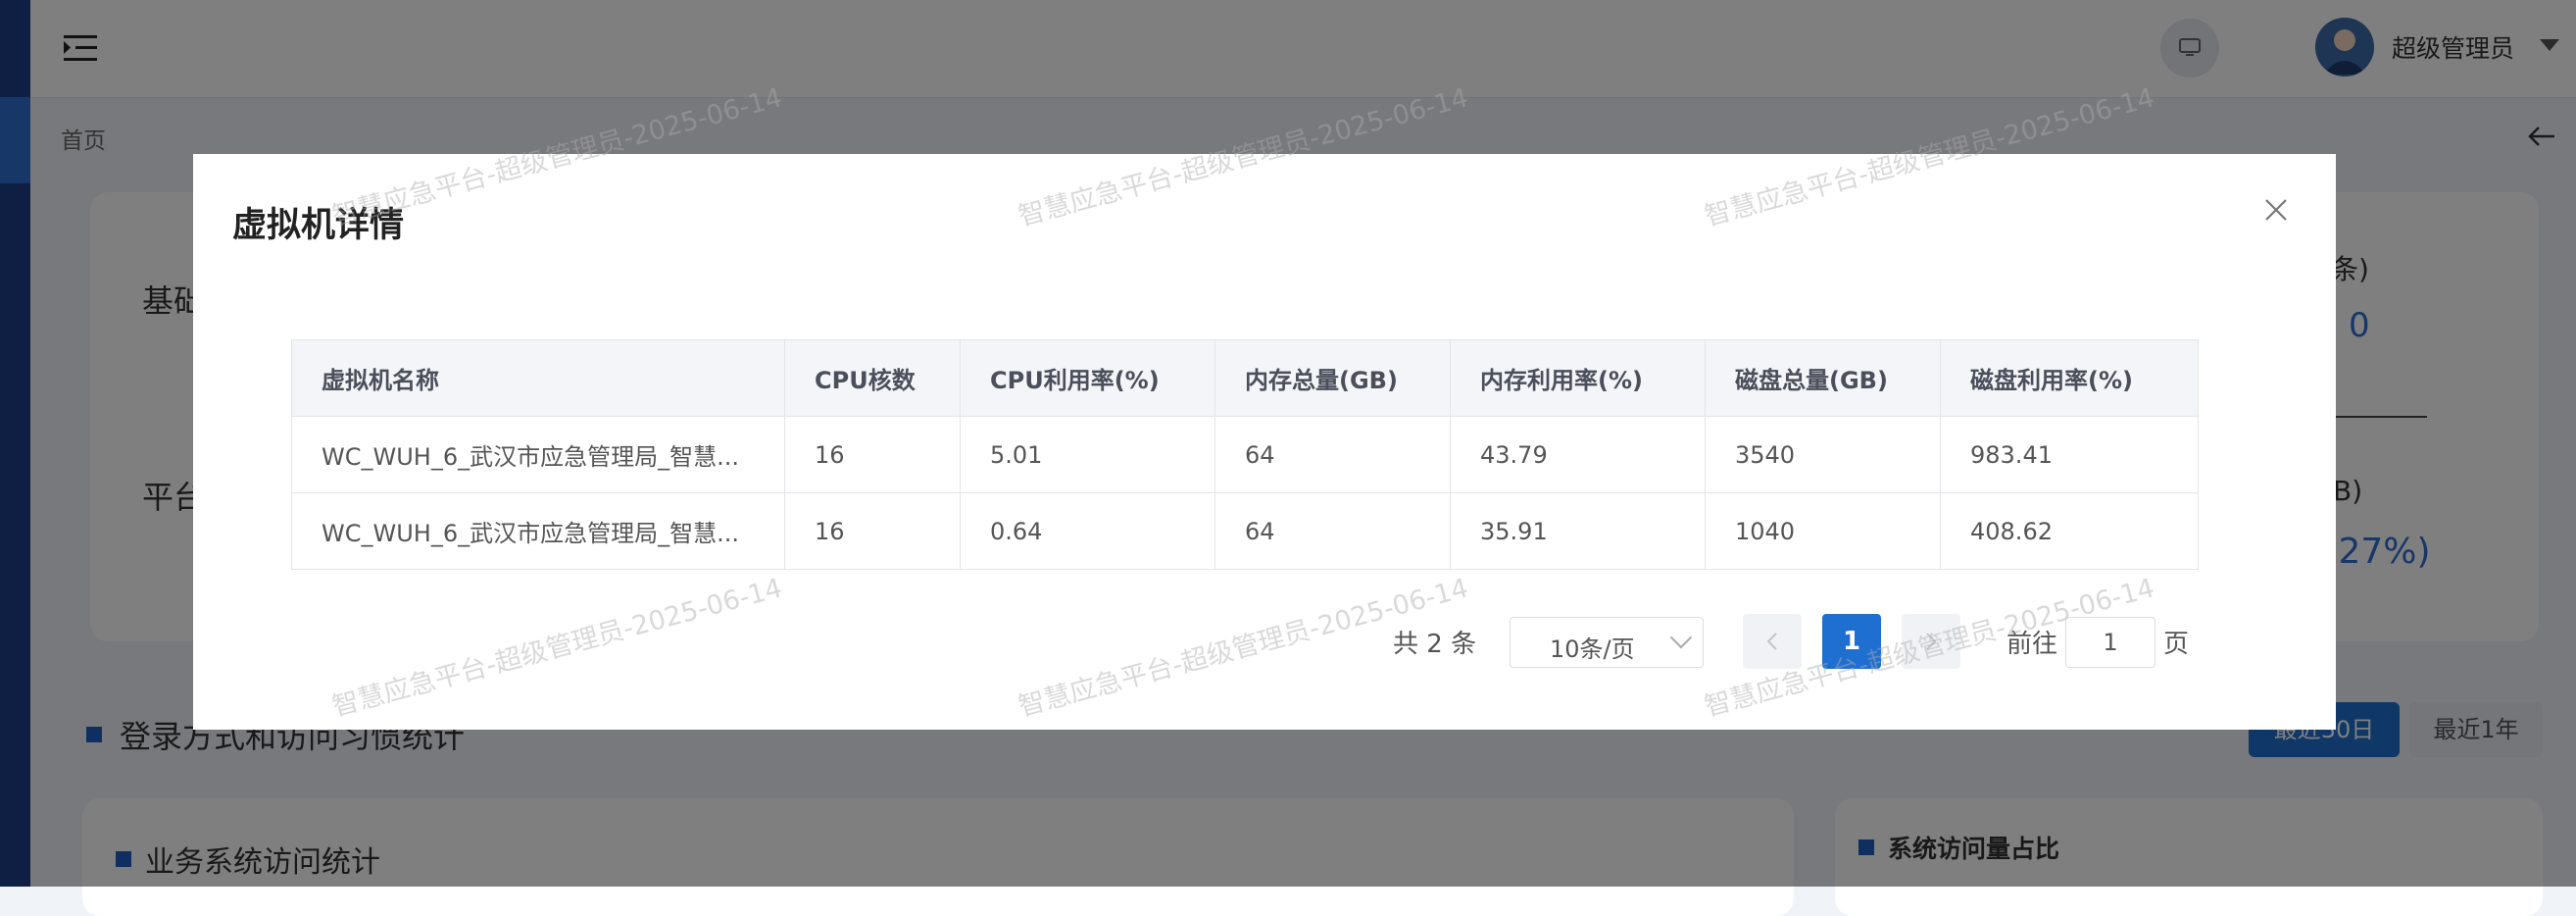  Describe the element at coordinates (2110, 642) in the screenshot. I see `goto-page-input` at that location.